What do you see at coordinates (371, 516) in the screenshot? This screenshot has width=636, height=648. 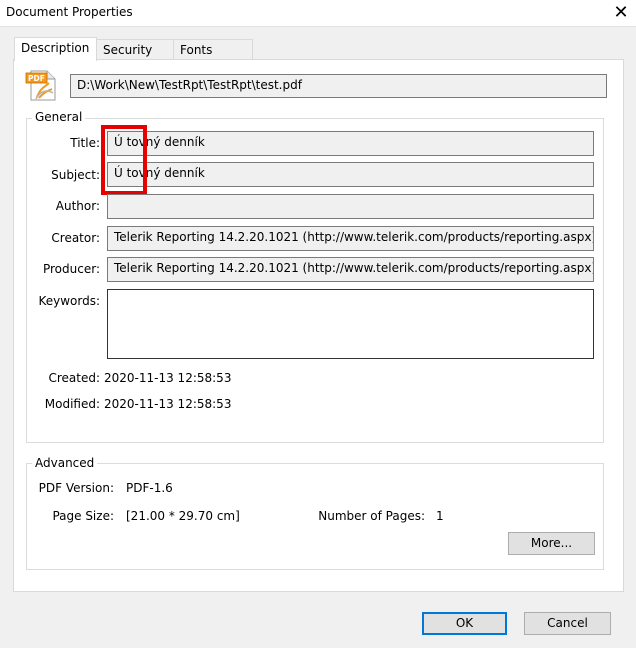 I see `num-pages-label: Number of Pages:` at bounding box center [371, 516].